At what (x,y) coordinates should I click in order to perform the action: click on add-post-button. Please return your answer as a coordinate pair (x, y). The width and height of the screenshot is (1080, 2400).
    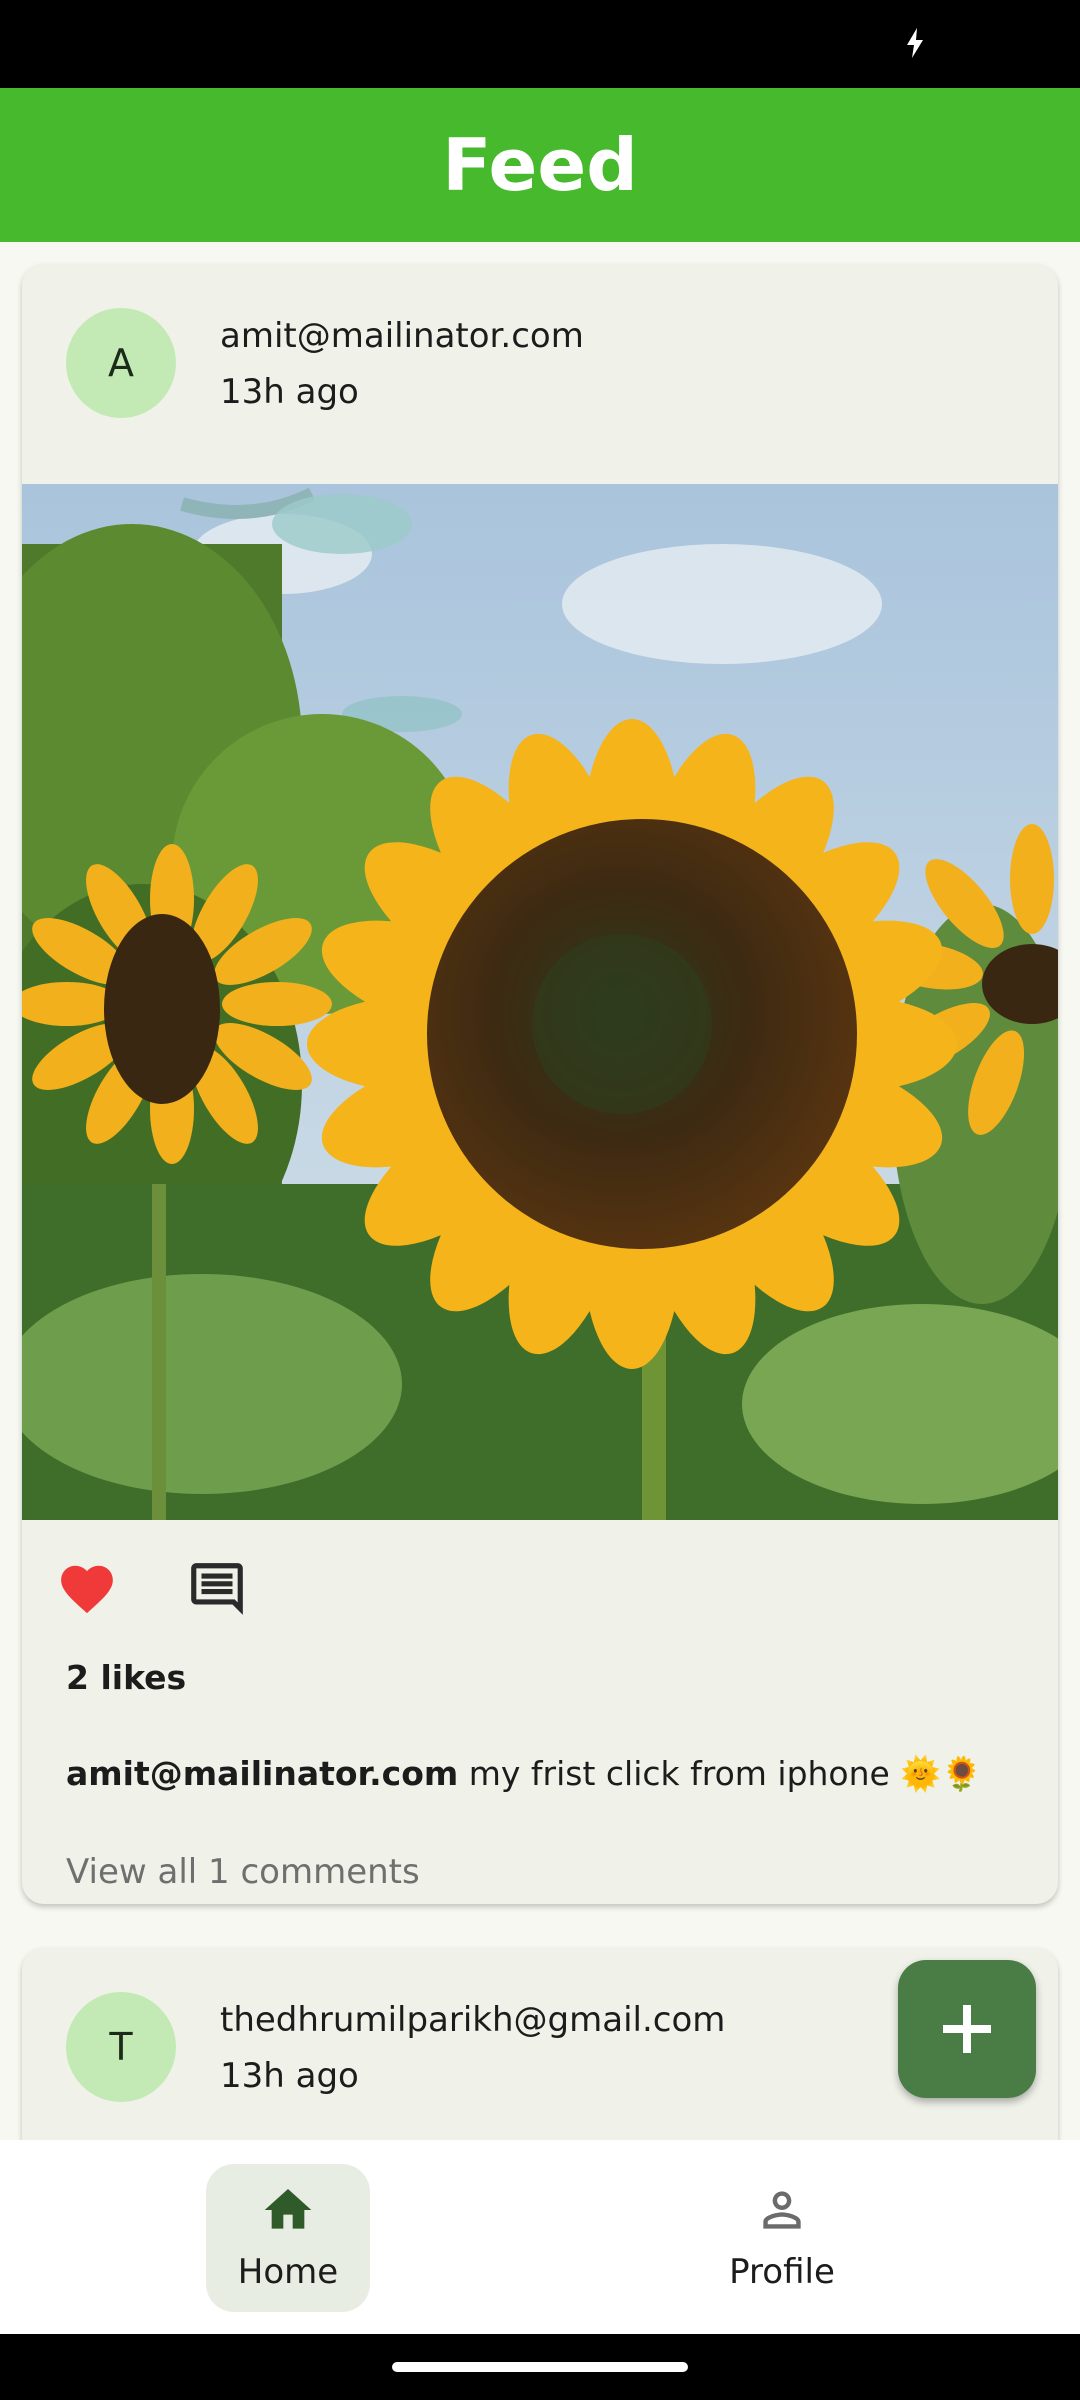
    Looking at the image, I should click on (967, 2029).